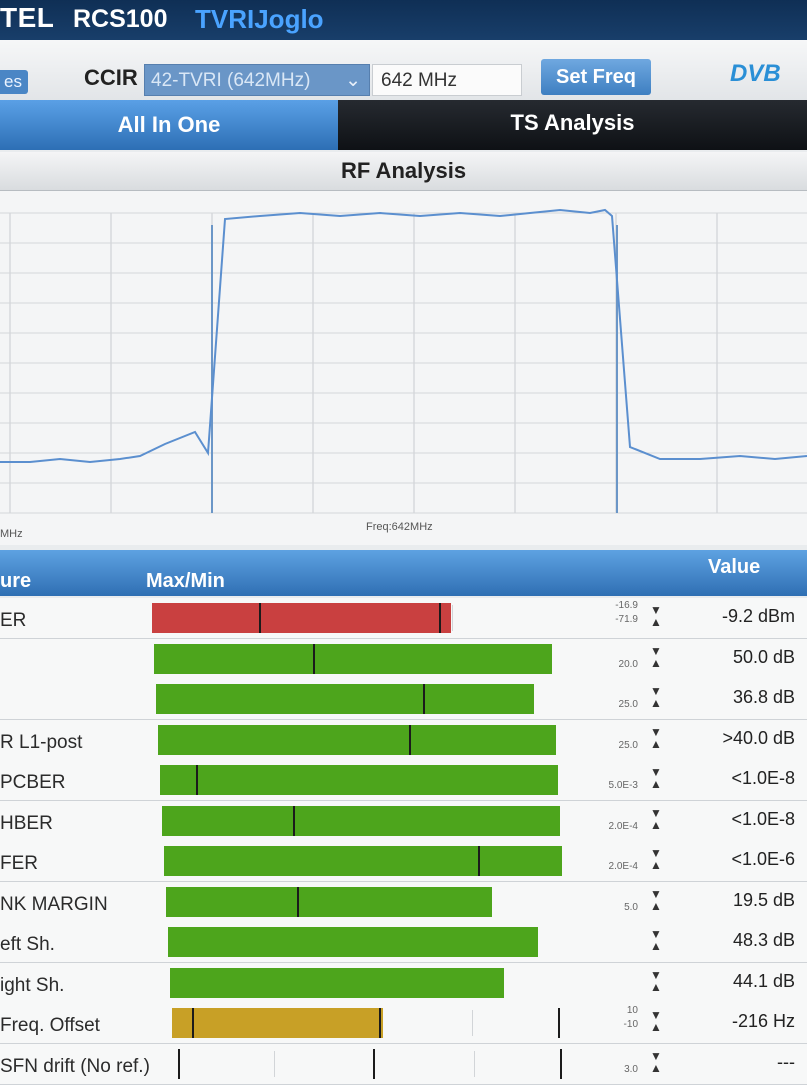  Describe the element at coordinates (755, 73) in the screenshot. I see `dvb-logo: DVB` at that location.